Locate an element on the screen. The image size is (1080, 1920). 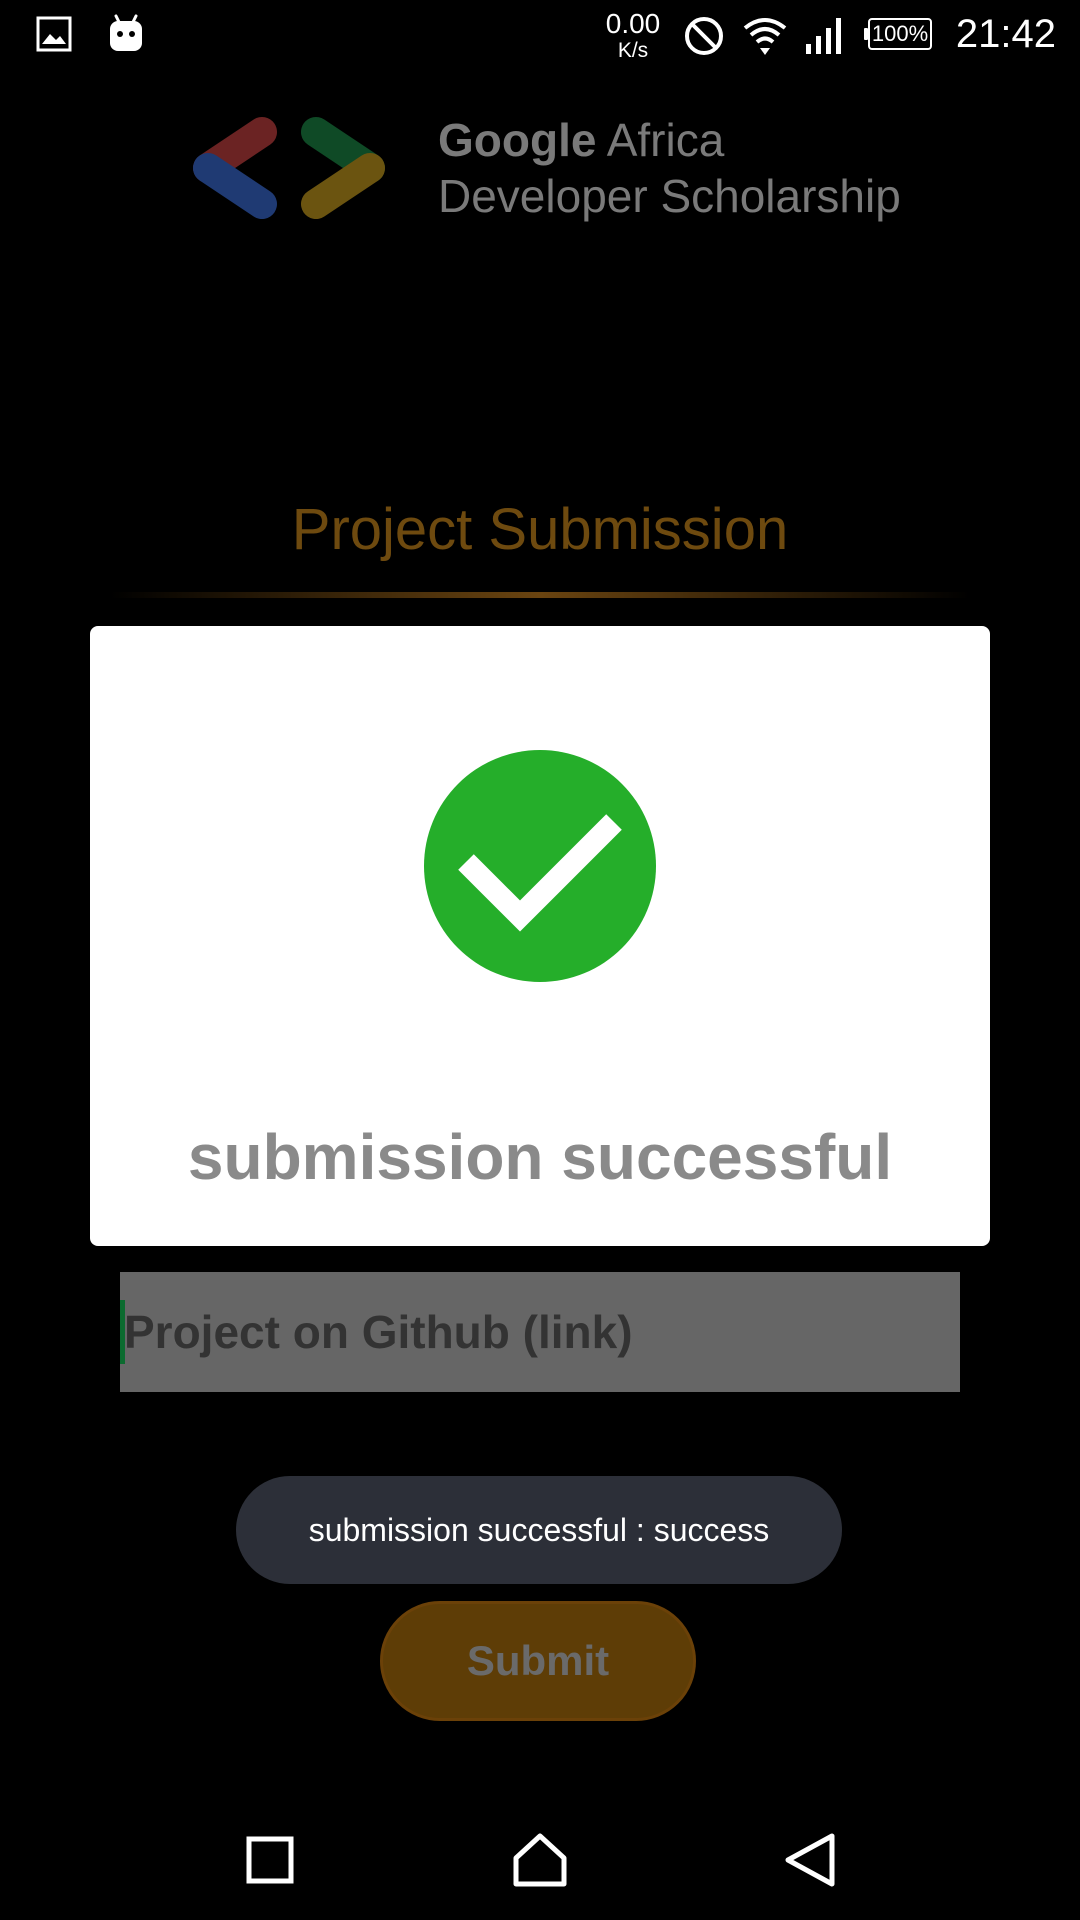
wifi-icon is located at coordinates (765, 36).